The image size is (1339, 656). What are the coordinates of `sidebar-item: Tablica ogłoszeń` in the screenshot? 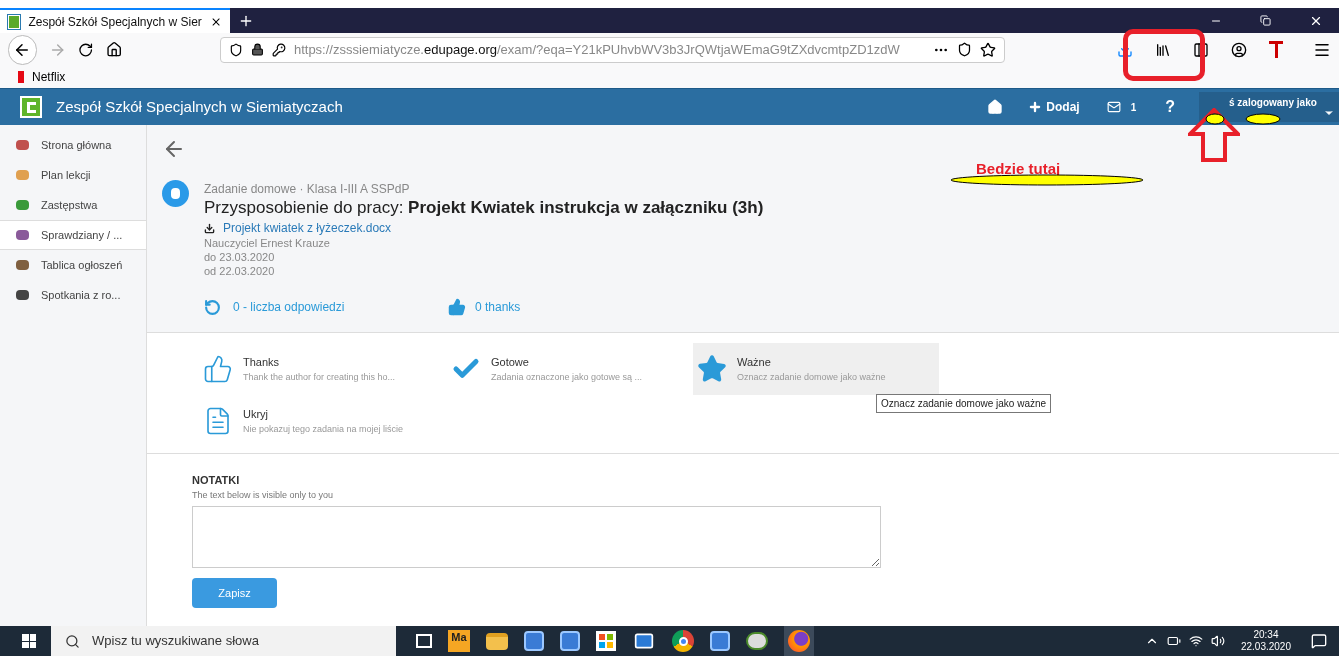 It's located at (73, 265).